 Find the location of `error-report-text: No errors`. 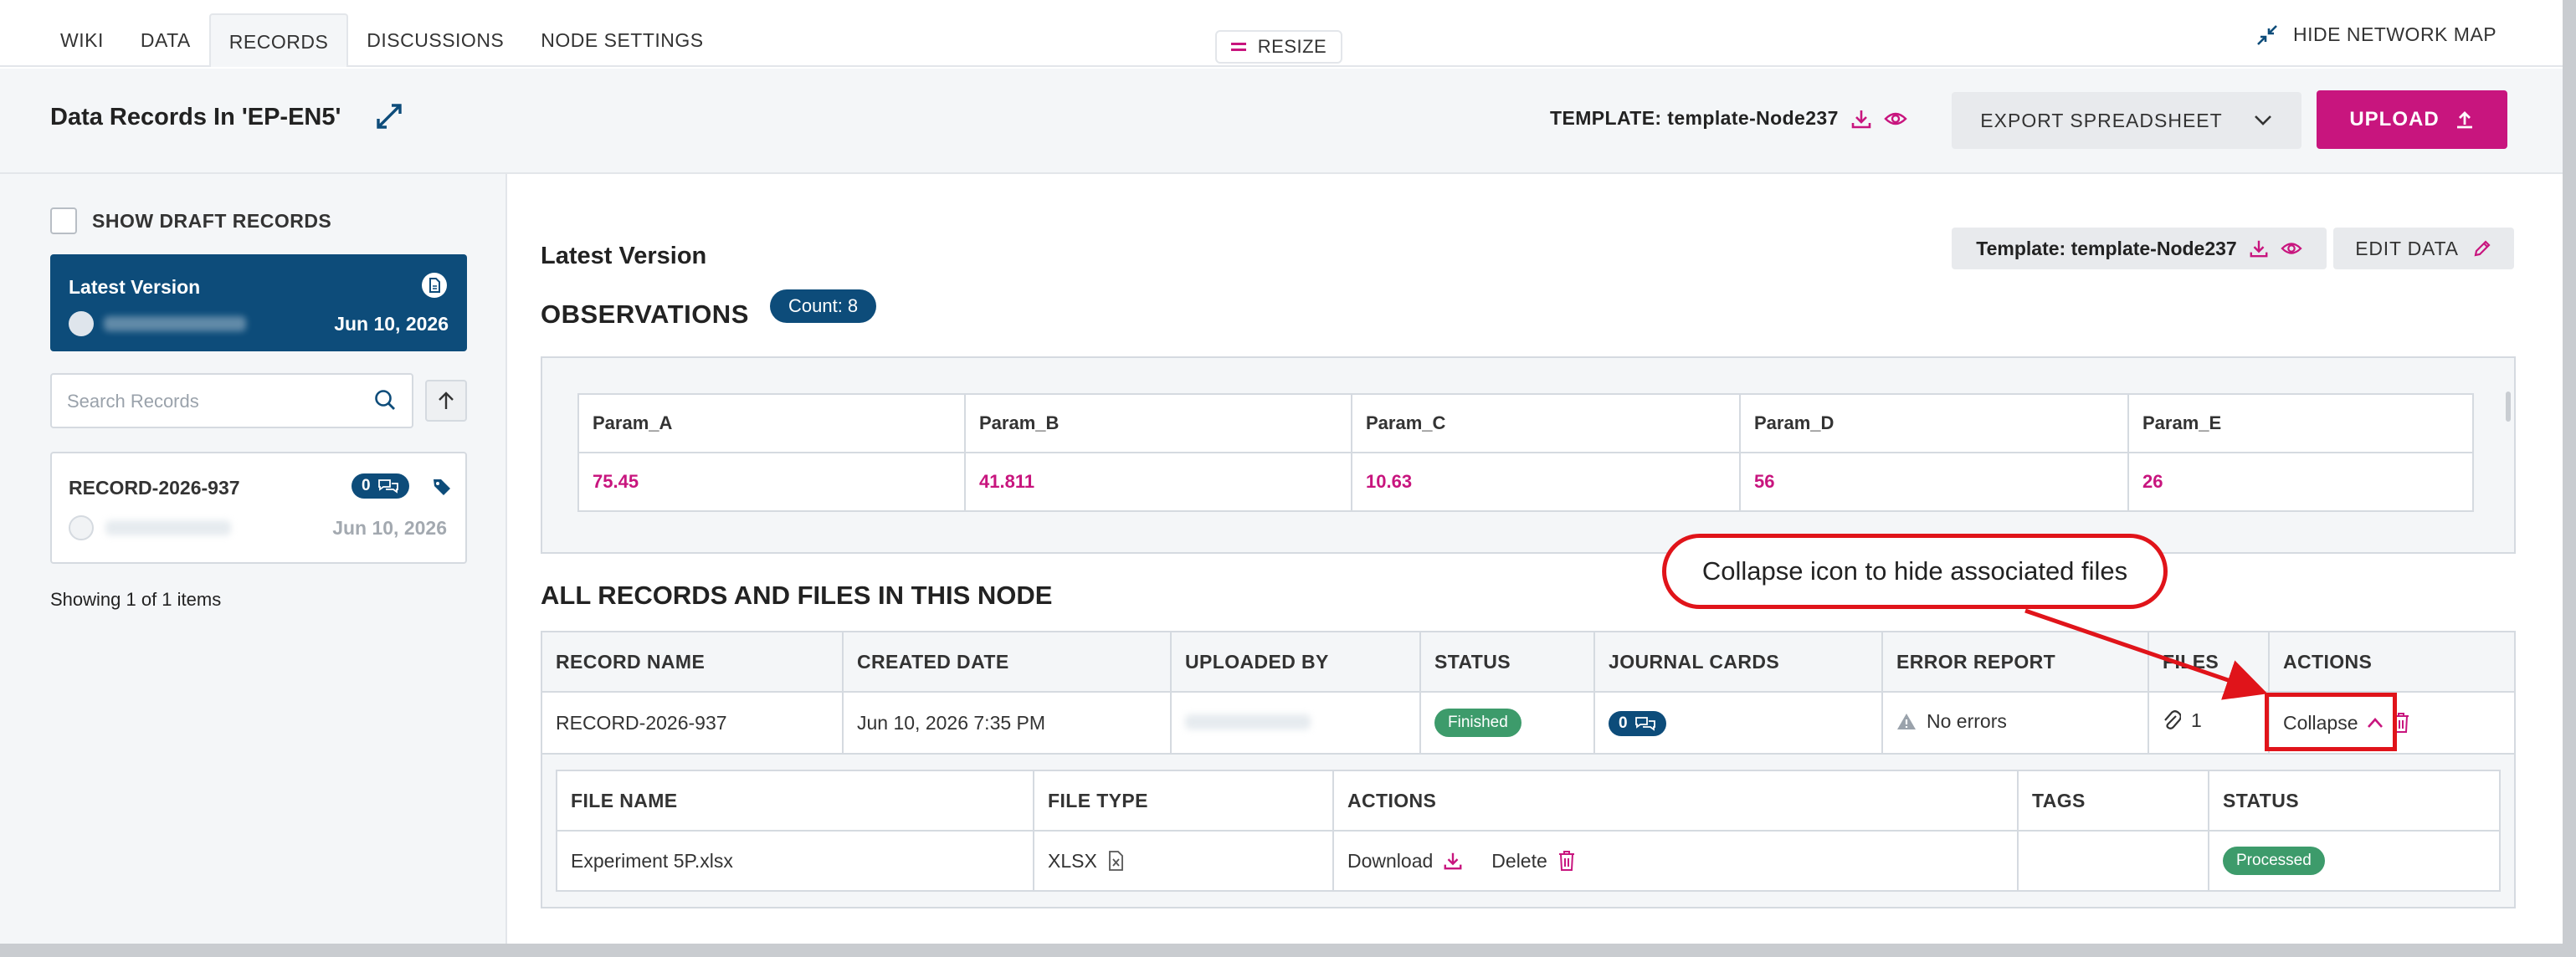

error-report-text: No errors is located at coordinates (1967, 721).